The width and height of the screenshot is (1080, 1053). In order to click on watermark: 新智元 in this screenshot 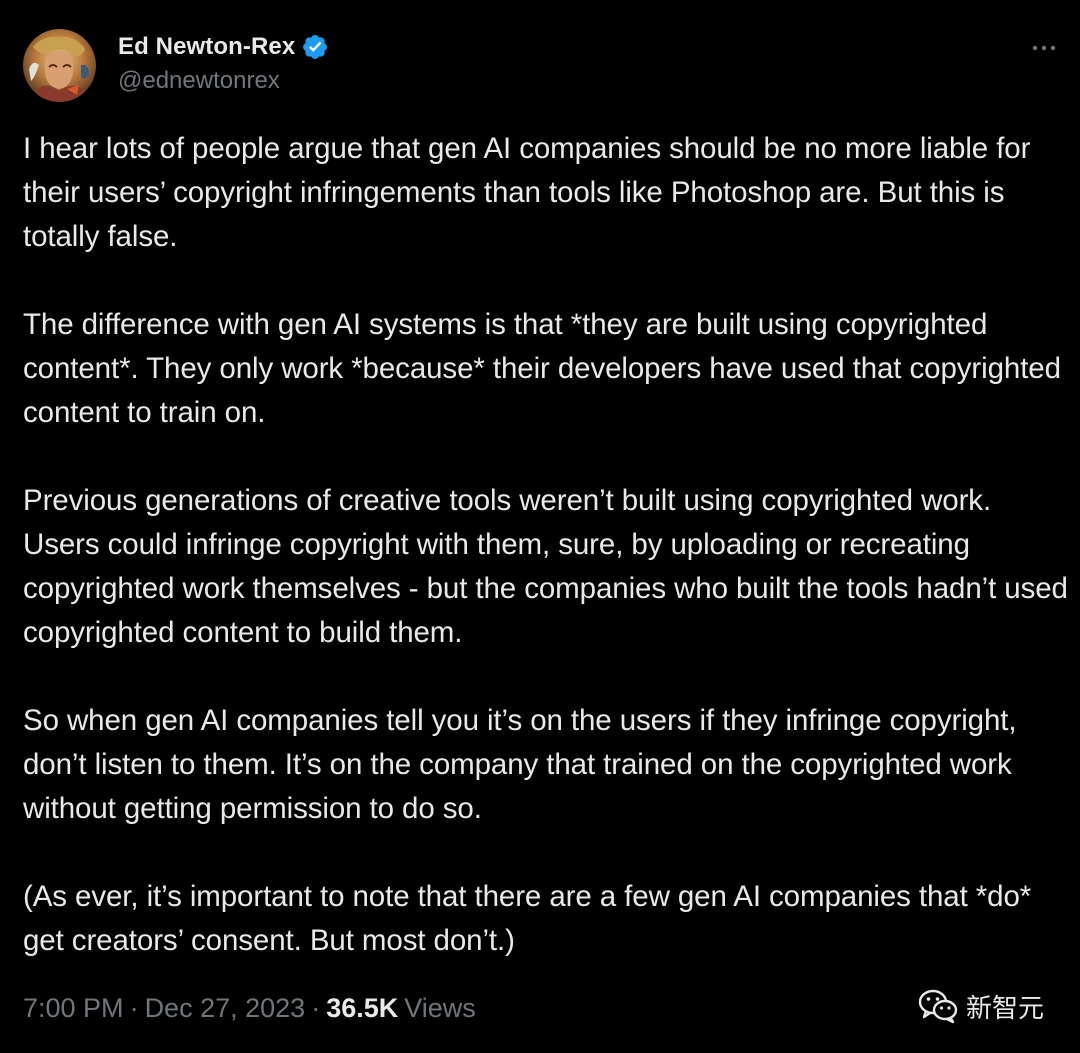, I will do `click(981, 1006)`.